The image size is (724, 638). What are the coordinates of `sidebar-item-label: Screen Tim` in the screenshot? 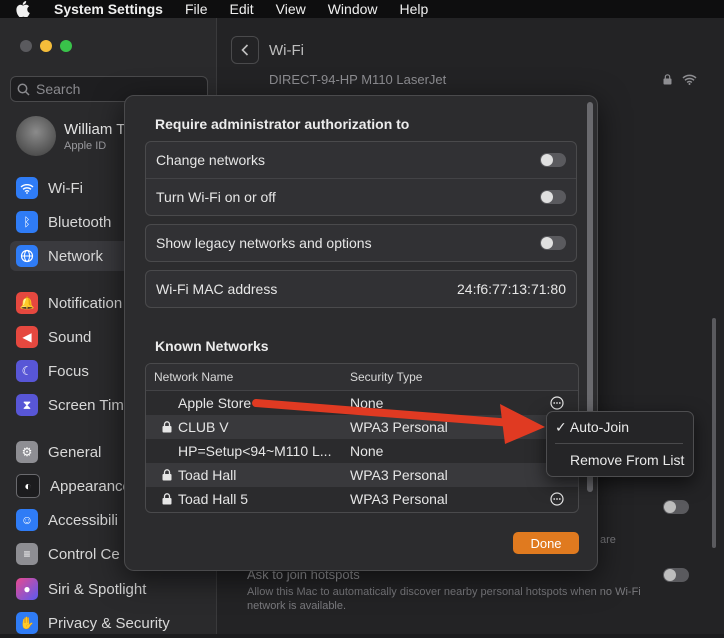 It's located at (86, 405).